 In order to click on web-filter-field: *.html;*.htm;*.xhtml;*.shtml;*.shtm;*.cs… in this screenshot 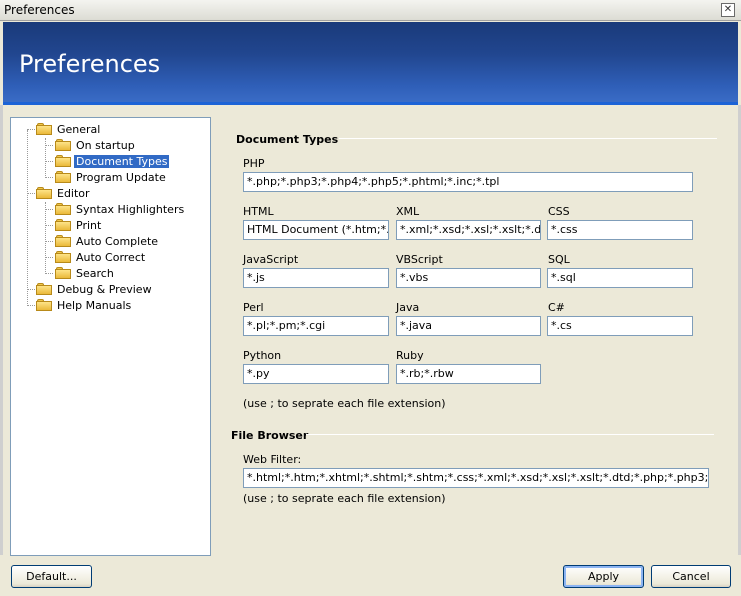, I will do `click(476, 478)`.